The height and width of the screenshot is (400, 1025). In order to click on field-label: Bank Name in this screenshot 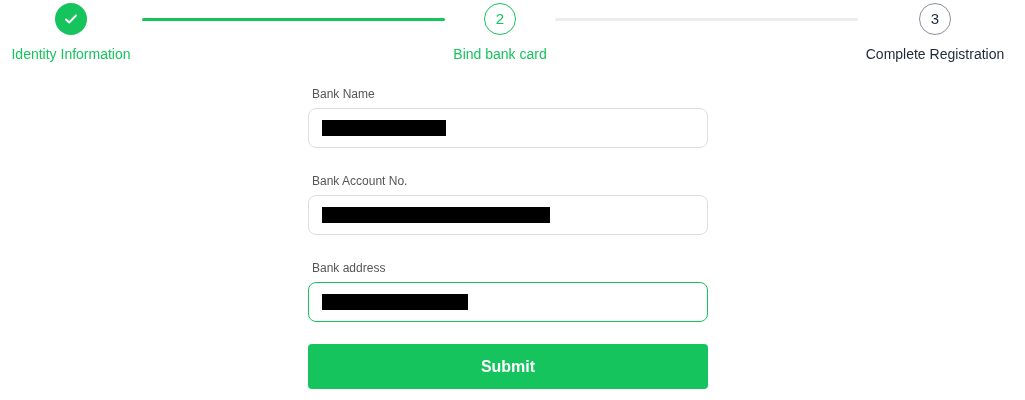, I will do `click(344, 94)`.